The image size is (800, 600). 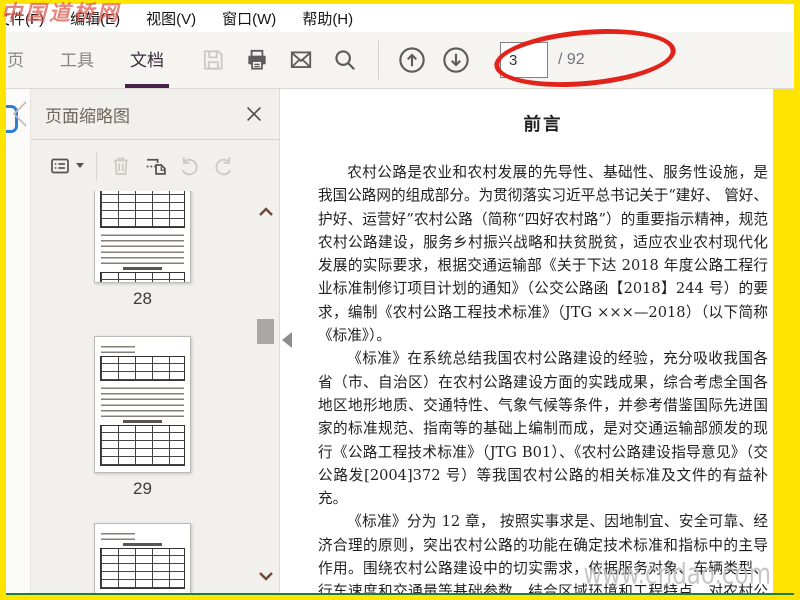 What do you see at coordinates (15, 60) in the screenshot?
I see `tab-home: 页` at bounding box center [15, 60].